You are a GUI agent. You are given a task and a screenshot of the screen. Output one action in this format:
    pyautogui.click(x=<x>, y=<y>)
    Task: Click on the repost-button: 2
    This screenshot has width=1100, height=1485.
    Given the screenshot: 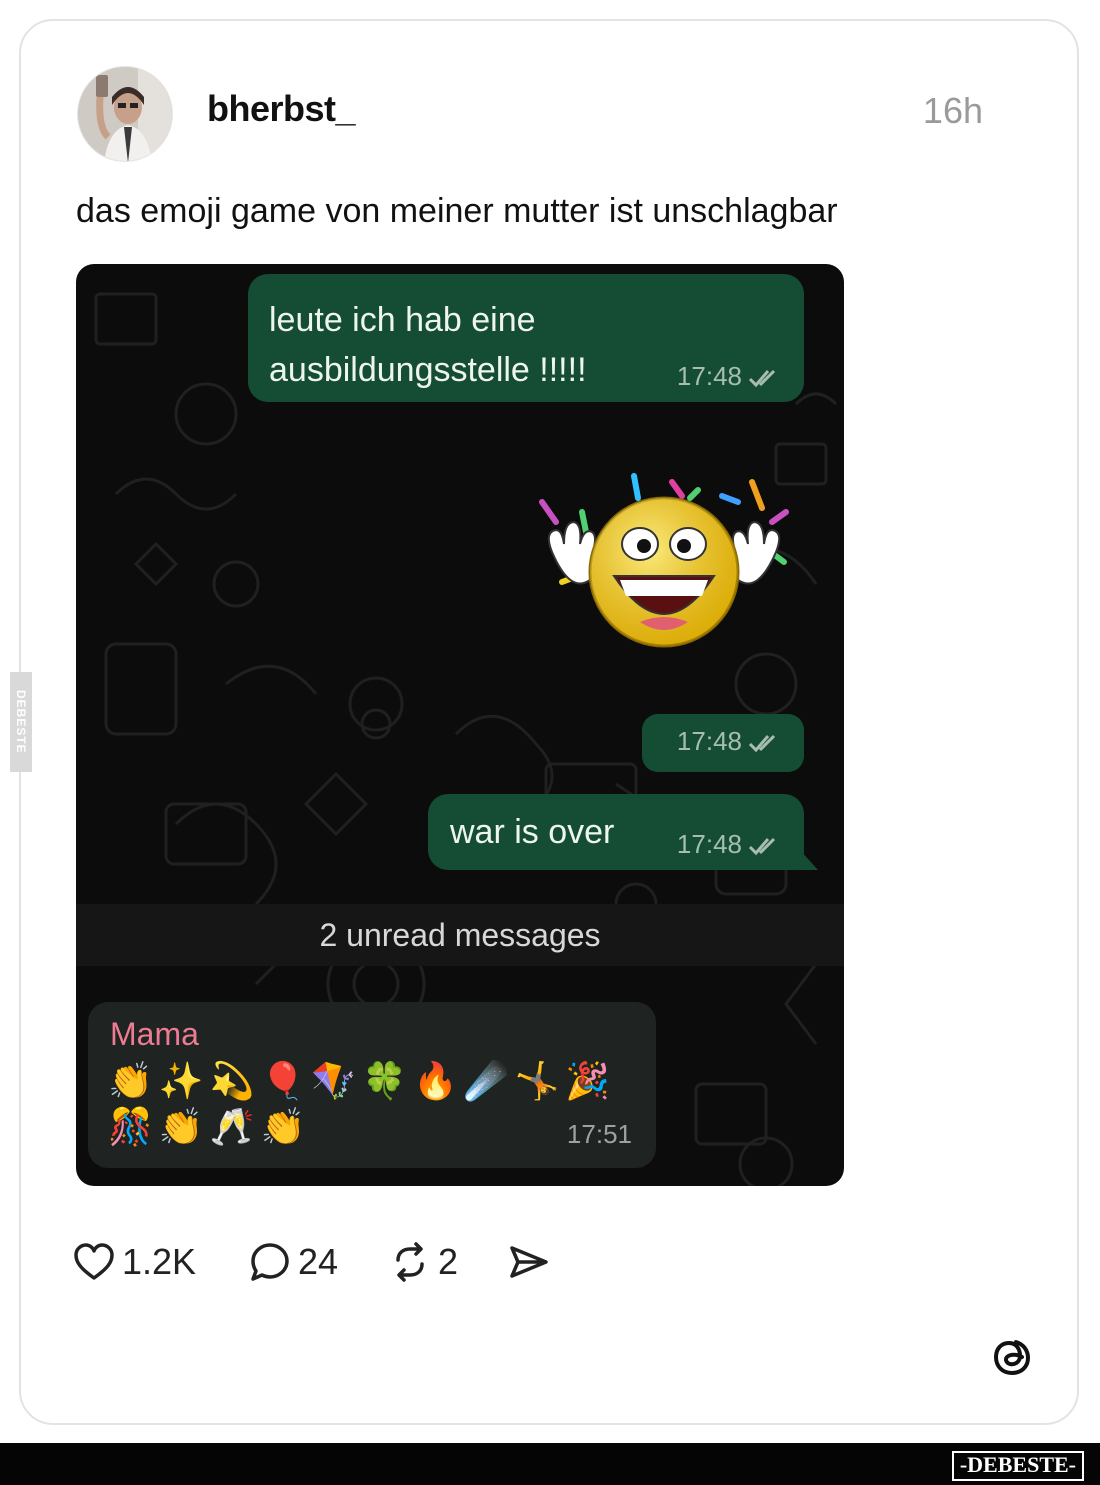 What is the action you would take?
    pyautogui.click(x=423, y=1262)
    